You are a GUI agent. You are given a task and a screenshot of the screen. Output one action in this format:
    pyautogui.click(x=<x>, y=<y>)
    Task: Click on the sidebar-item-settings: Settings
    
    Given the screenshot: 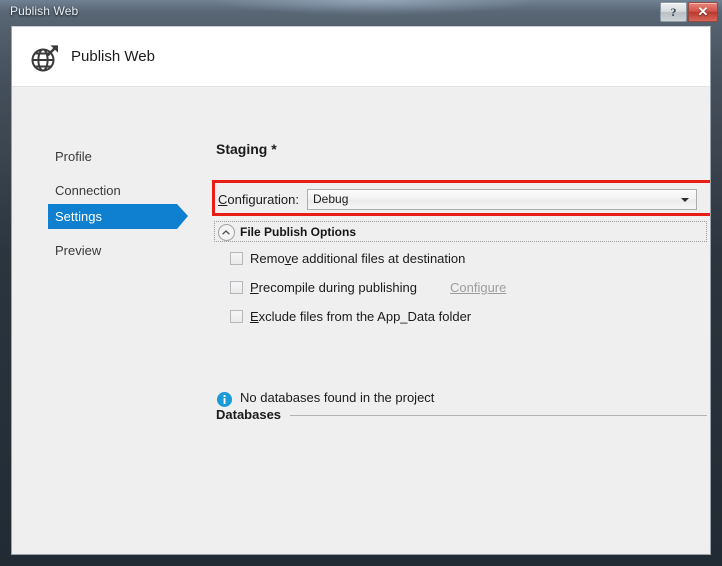 What is the action you would take?
    pyautogui.click(x=112, y=216)
    